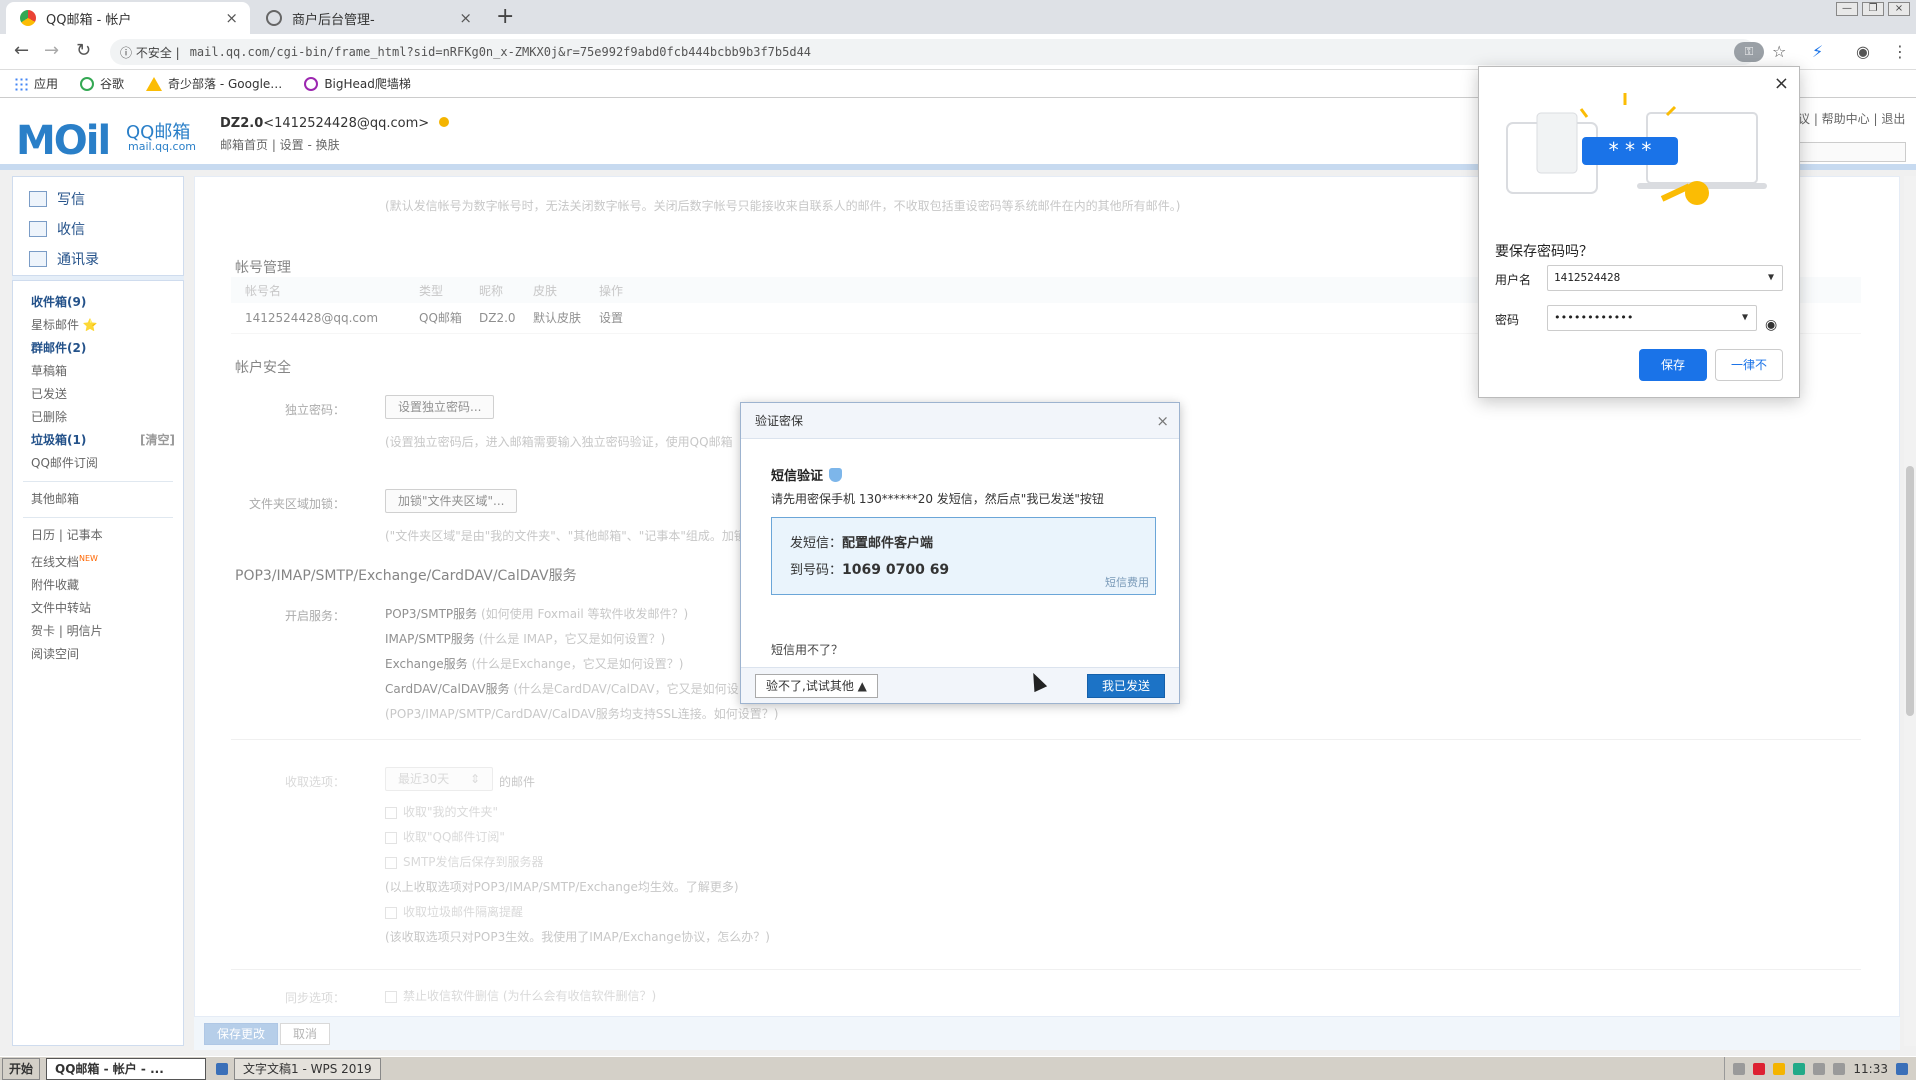 The height and width of the screenshot is (1080, 1916). I want to click on window-controls: — ❐ ×, so click(1873, 9).